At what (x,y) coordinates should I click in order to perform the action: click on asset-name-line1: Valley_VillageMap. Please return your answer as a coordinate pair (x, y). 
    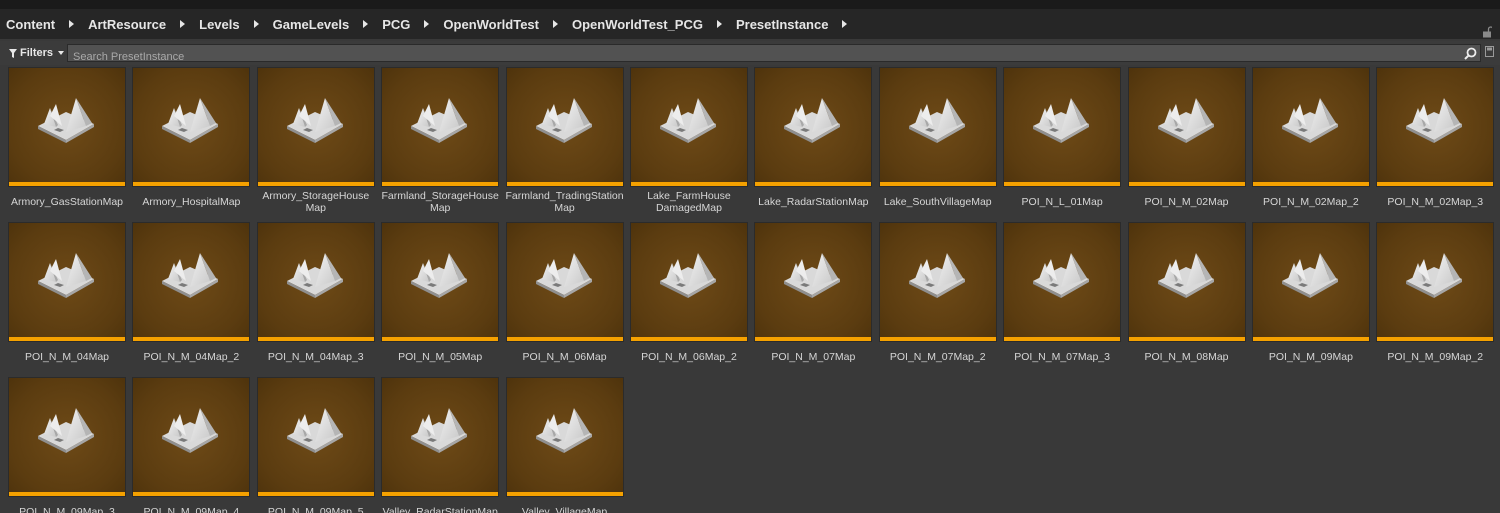
    Looking at the image, I should click on (564, 509).